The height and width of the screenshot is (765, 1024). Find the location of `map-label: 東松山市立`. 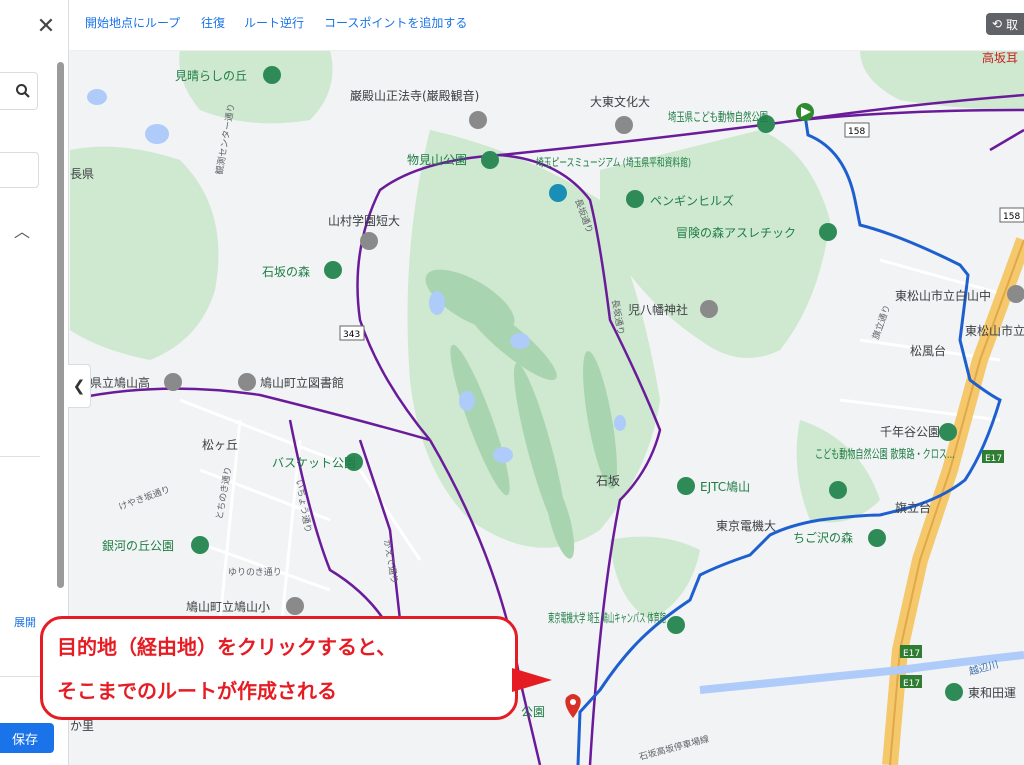

map-label: 東松山市立 is located at coordinates (994, 330).